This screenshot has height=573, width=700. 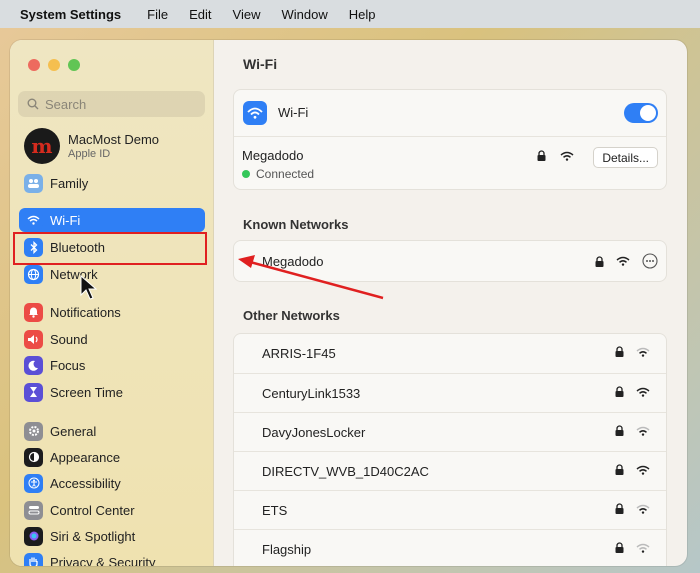 What do you see at coordinates (450, 431) in the screenshot?
I see `other-network-row: DavyJonesLocker` at bounding box center [450, 431].